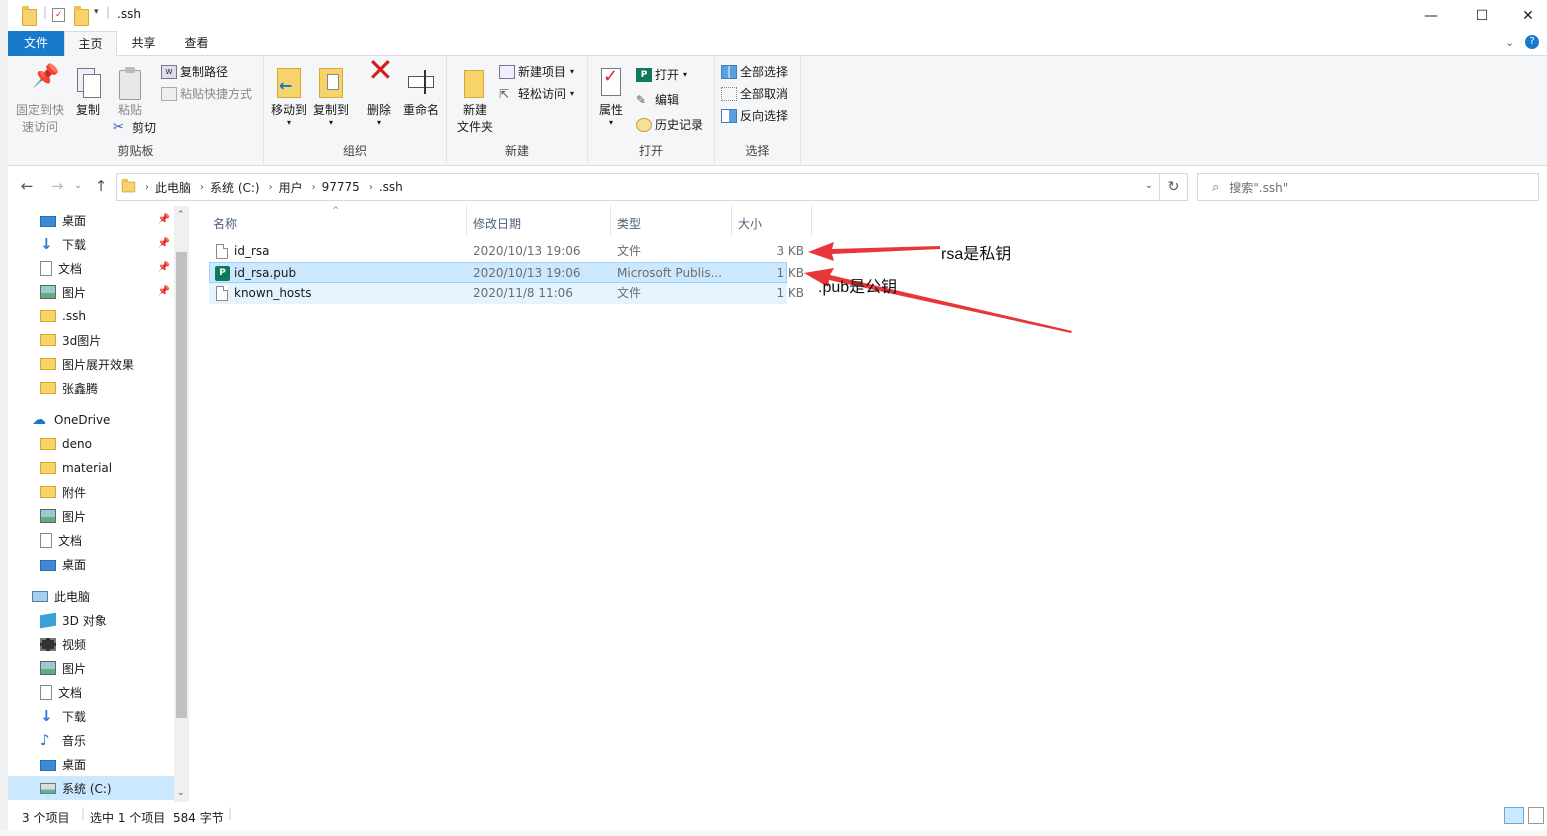  Describe the element at coordinates (938, 287) in the screenshot. I see `annotation-overlay` at that location.